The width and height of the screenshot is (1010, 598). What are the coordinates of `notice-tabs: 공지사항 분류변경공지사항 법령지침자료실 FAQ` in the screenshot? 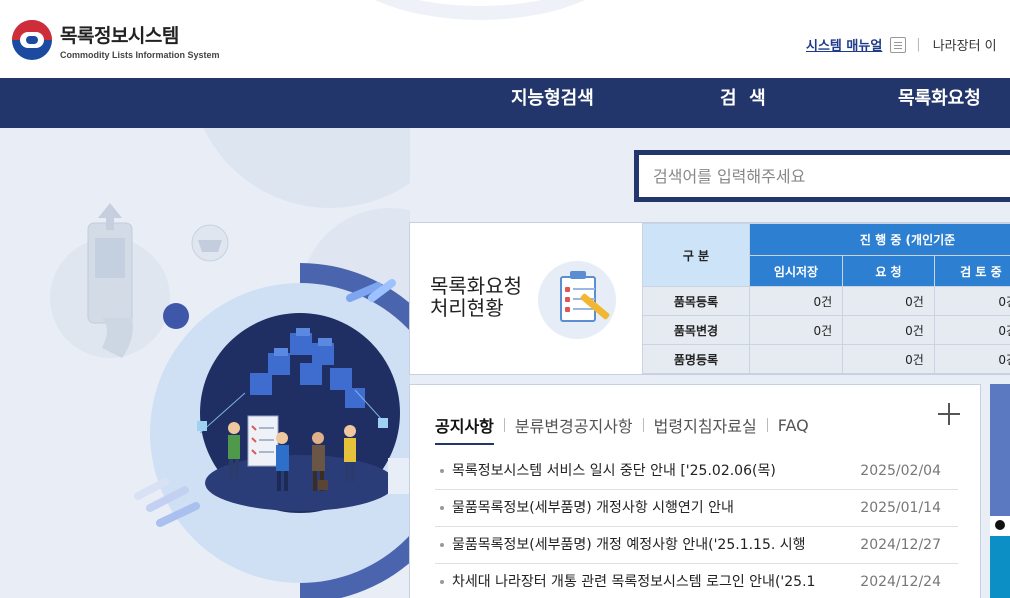 It's located at (622, 429).